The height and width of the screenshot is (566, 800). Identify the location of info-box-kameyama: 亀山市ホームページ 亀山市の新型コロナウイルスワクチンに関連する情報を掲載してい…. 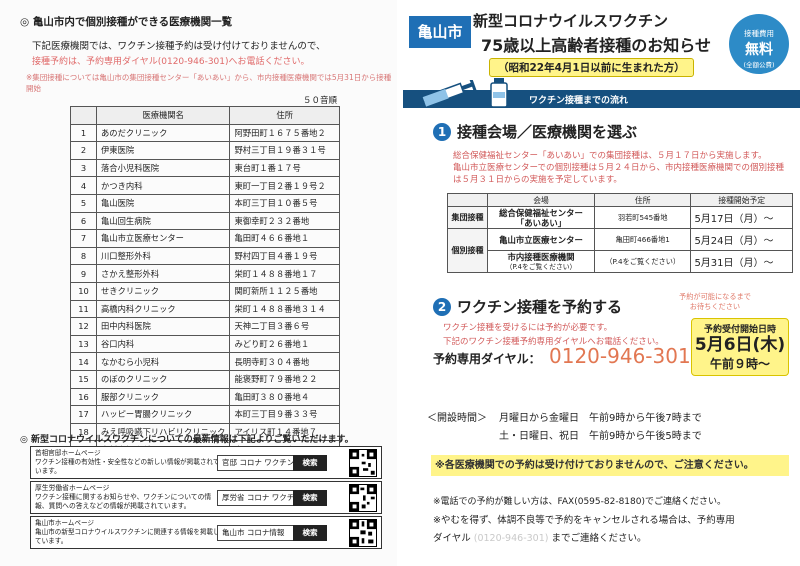
(206, 532).